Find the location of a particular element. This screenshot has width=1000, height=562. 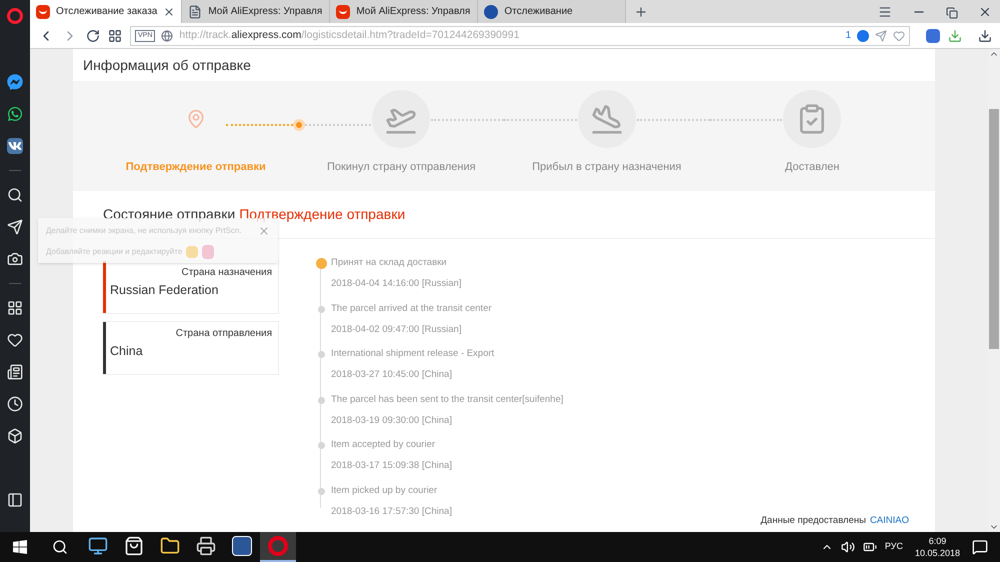

event-text: The parcel has been sent to the transit center[suifenhe] is located at coordinates (447, 399).